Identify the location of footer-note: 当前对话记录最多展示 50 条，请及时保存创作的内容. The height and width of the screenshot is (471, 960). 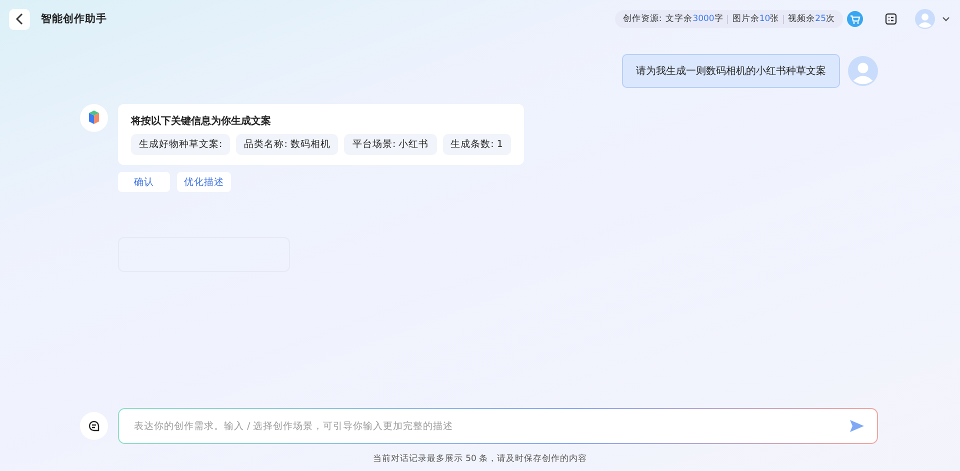
(480, 459).